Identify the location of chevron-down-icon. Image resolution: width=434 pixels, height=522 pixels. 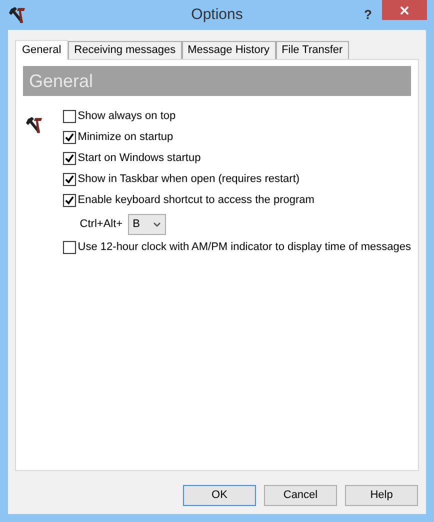
(156, 224).